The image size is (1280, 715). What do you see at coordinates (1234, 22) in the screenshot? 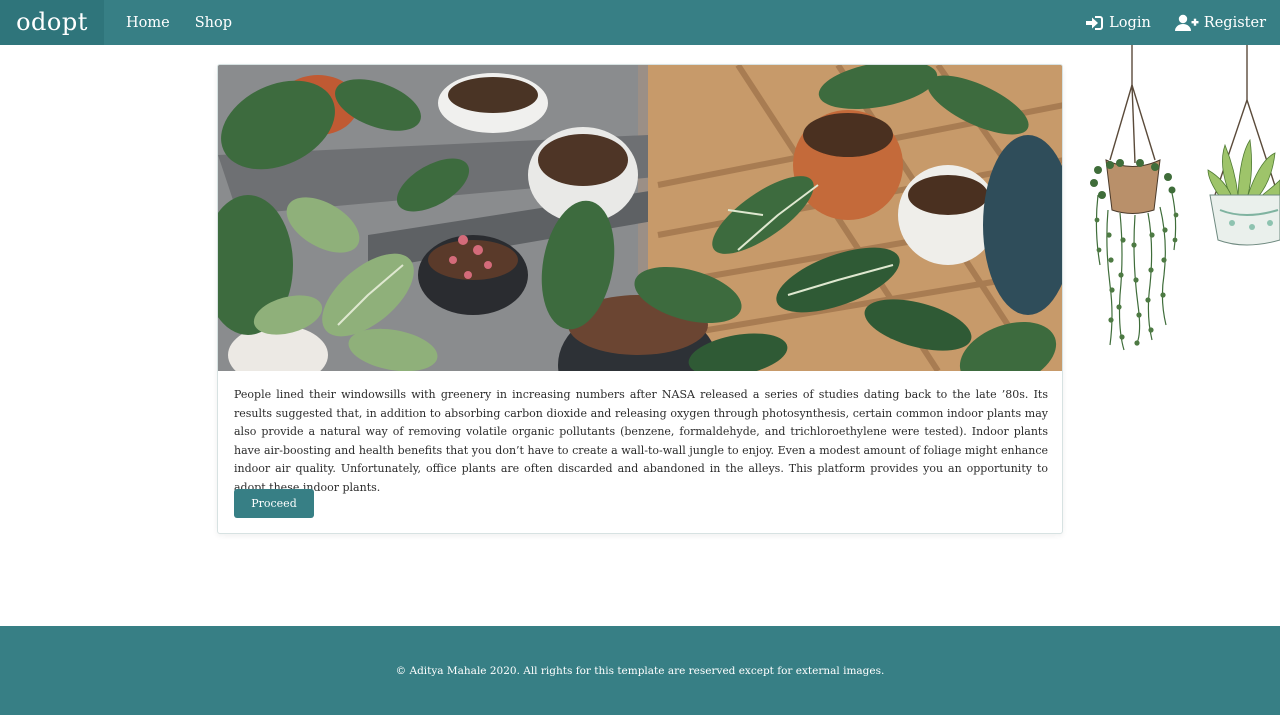
I see `register-label: Register` at bounding box center [1234, 22].